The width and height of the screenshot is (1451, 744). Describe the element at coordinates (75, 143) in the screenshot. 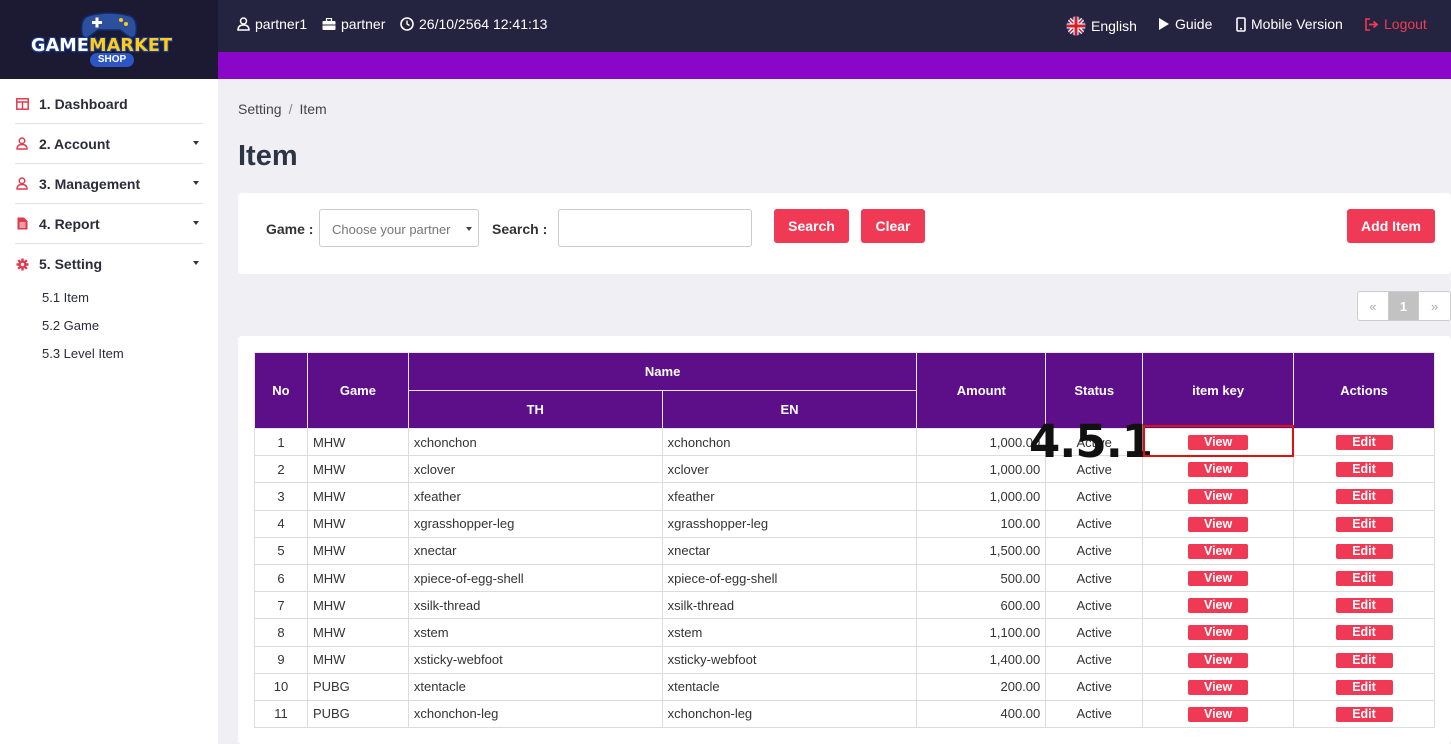

I see `sidebar-item-label: 2. Account` at that location.